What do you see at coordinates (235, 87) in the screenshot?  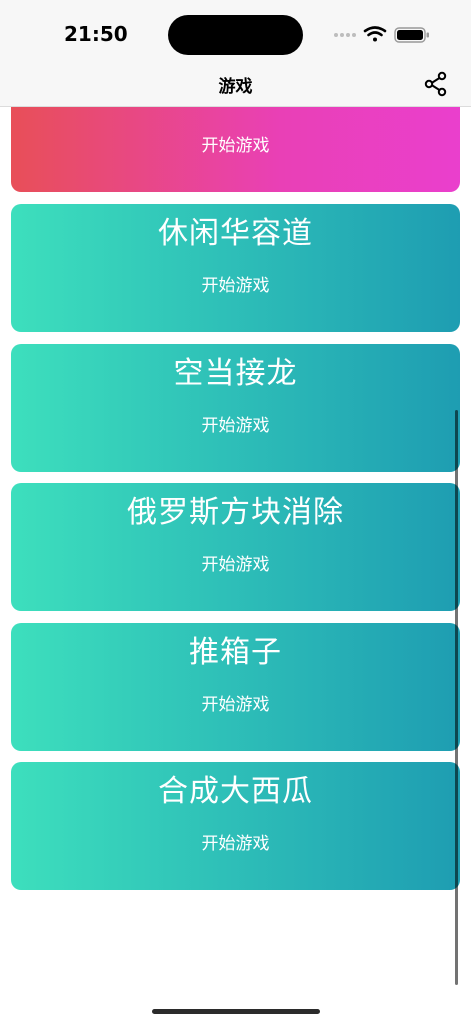 I see `page-title: 游戏` at bounding box center [235, 87].